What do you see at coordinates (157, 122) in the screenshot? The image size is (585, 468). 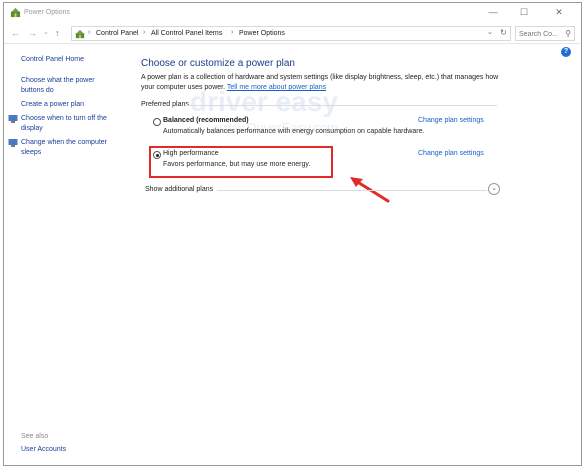 I see `balanced-radio` at bounding box center [157, 122].